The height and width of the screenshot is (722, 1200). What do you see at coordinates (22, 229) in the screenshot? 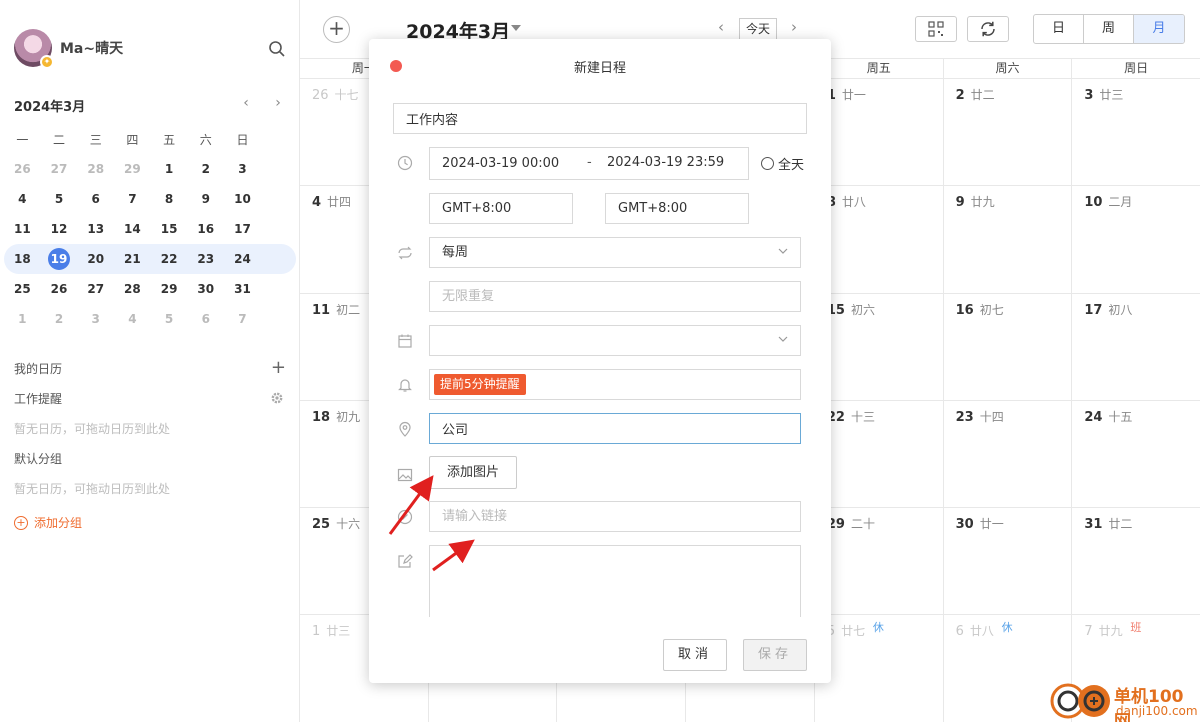
I see `mini-day: 11` at bounding box center [22, 229].